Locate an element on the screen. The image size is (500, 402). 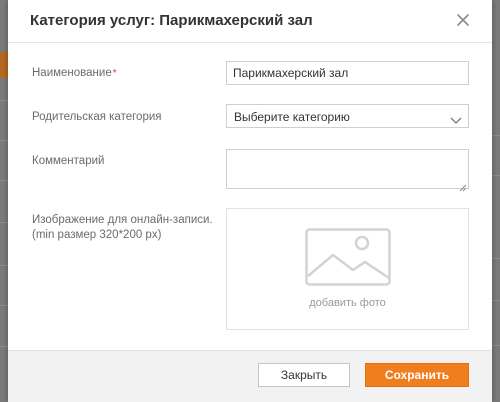
chevron-down-icon is located at coordinates (456, 121).